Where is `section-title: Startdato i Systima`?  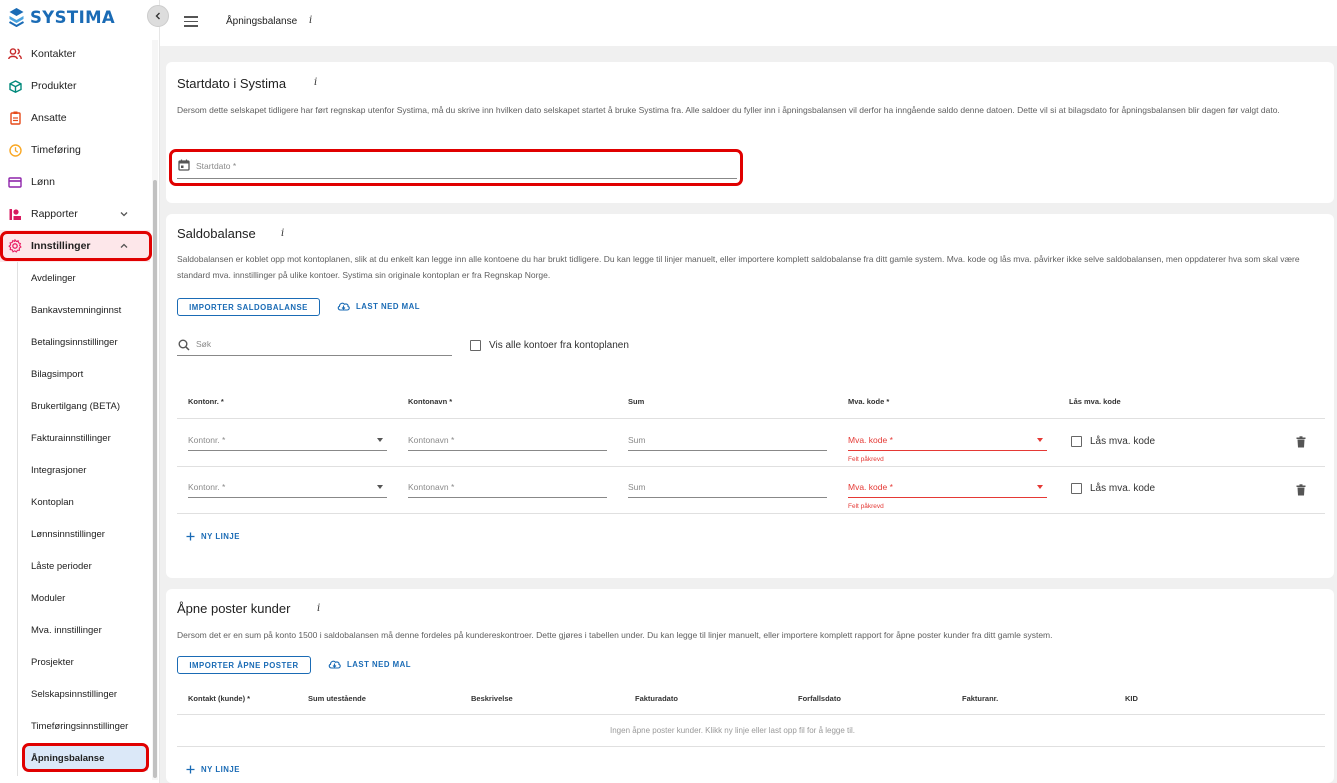
section-title: Startdato i Systima is located at coordinates (232, 83).